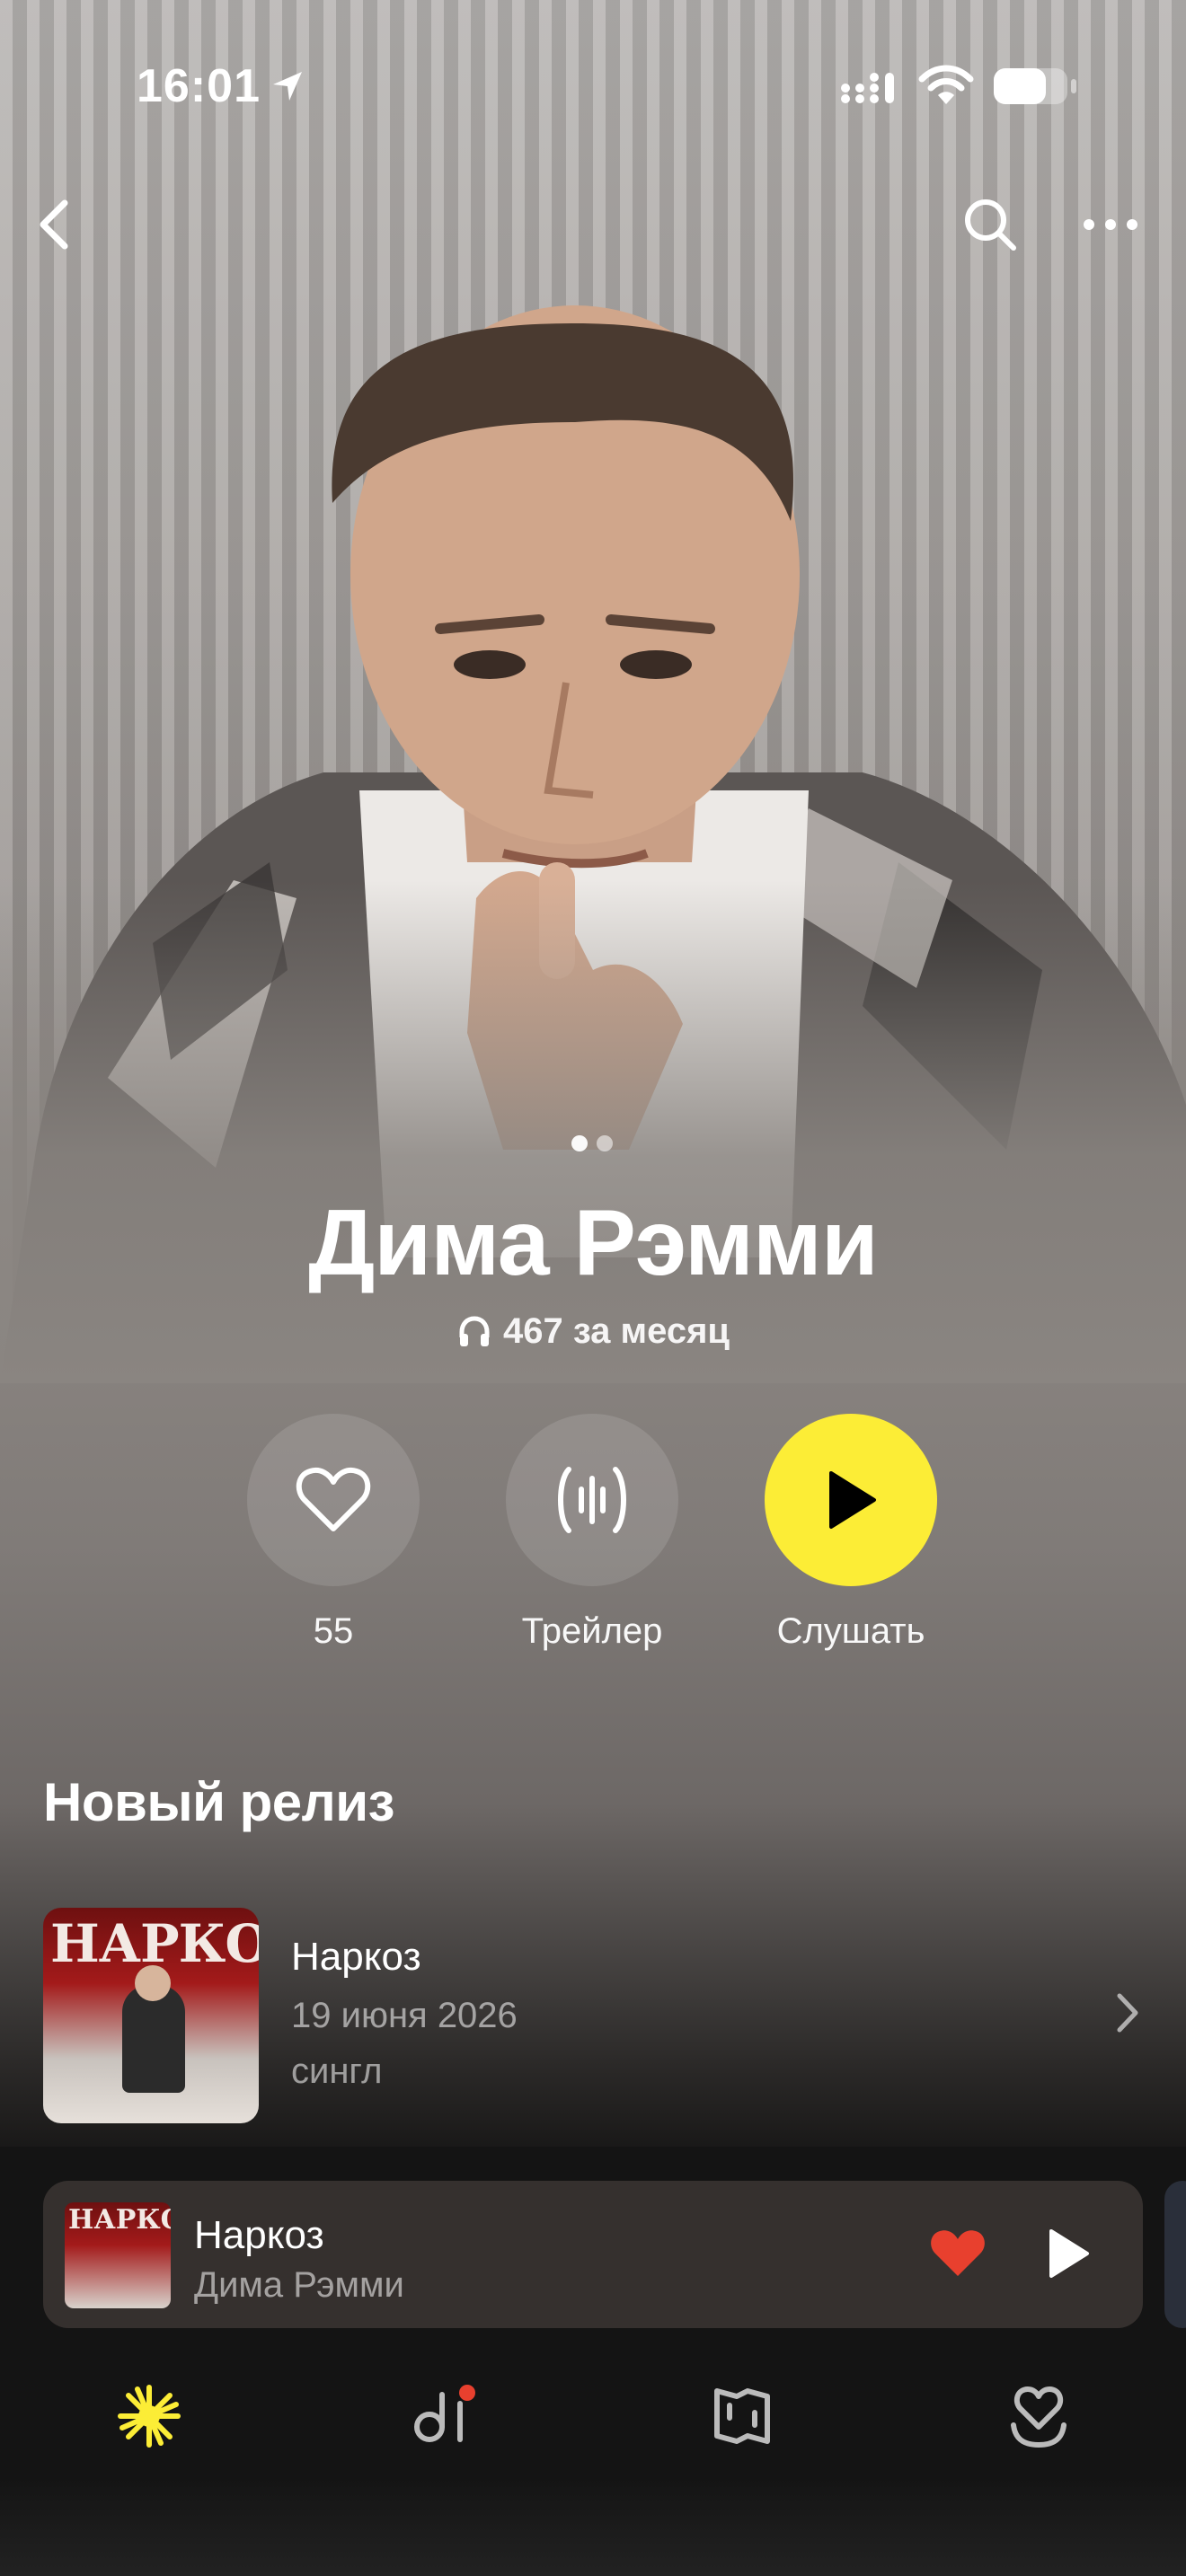 This screenshot has width=1186, height=2576. I want to click on status-bar: 16:01, so click(593, 85).